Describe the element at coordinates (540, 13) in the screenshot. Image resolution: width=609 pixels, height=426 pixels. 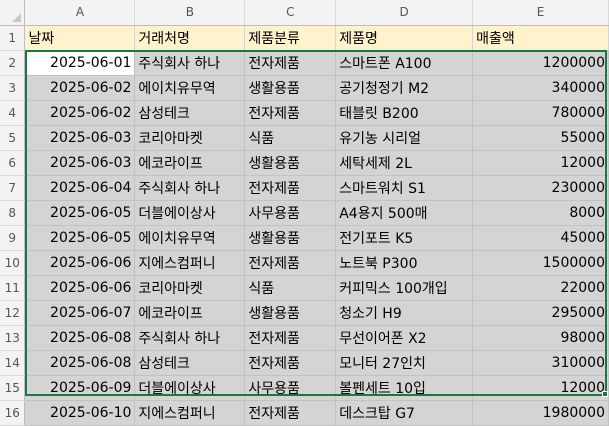
I see `column-header-e: E` at that location.